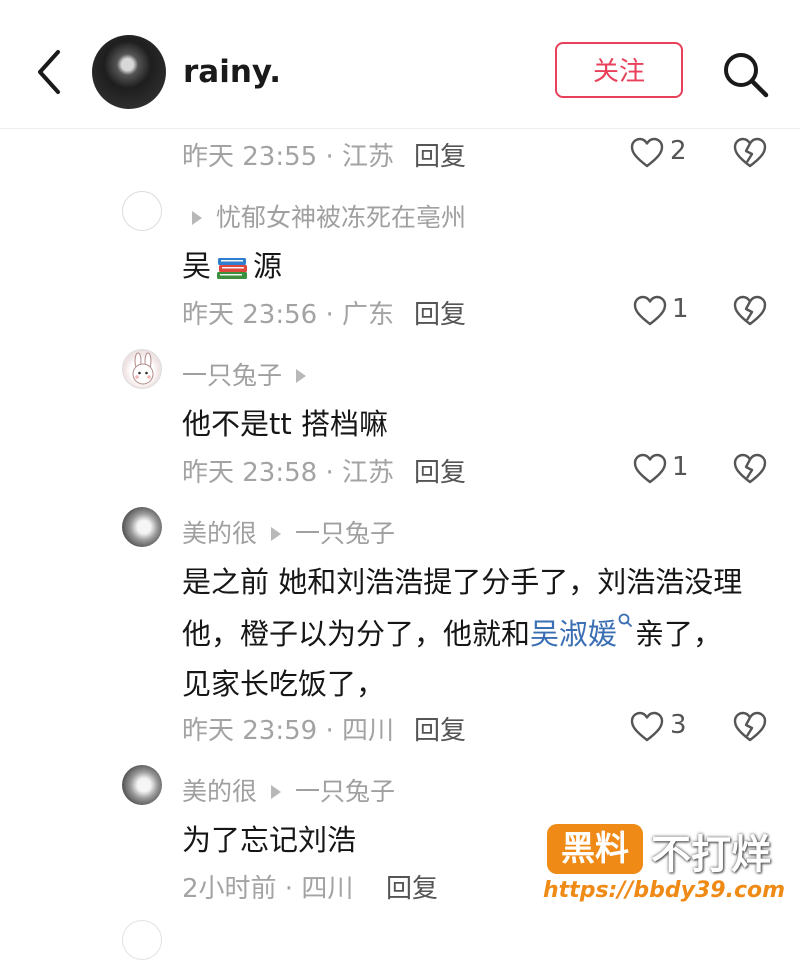 This screenshot has height=960, width=800. What do you see at coordinates (625, 622) in the screenshot?
I see `search-small-icon` at bounding box center [625, 622].